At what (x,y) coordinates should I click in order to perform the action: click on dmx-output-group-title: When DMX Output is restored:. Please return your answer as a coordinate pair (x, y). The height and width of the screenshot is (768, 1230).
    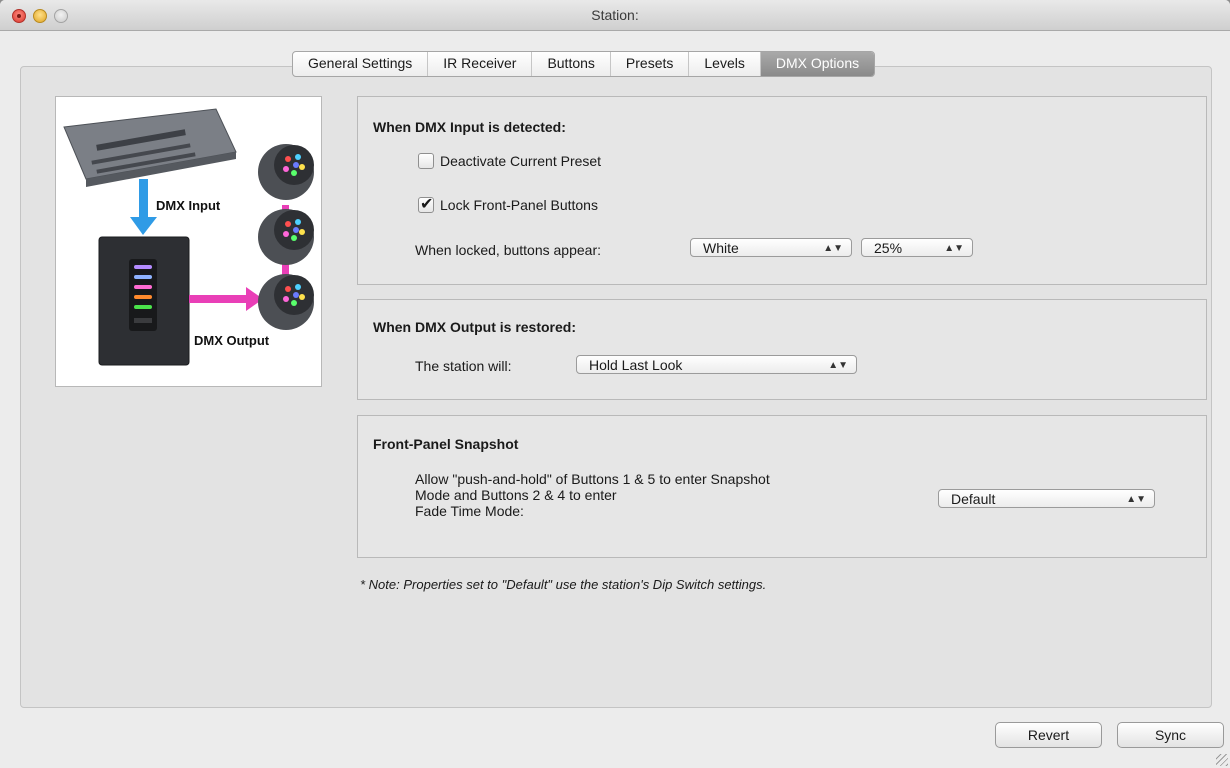
    Looking at the image, I should click on (474, 327).